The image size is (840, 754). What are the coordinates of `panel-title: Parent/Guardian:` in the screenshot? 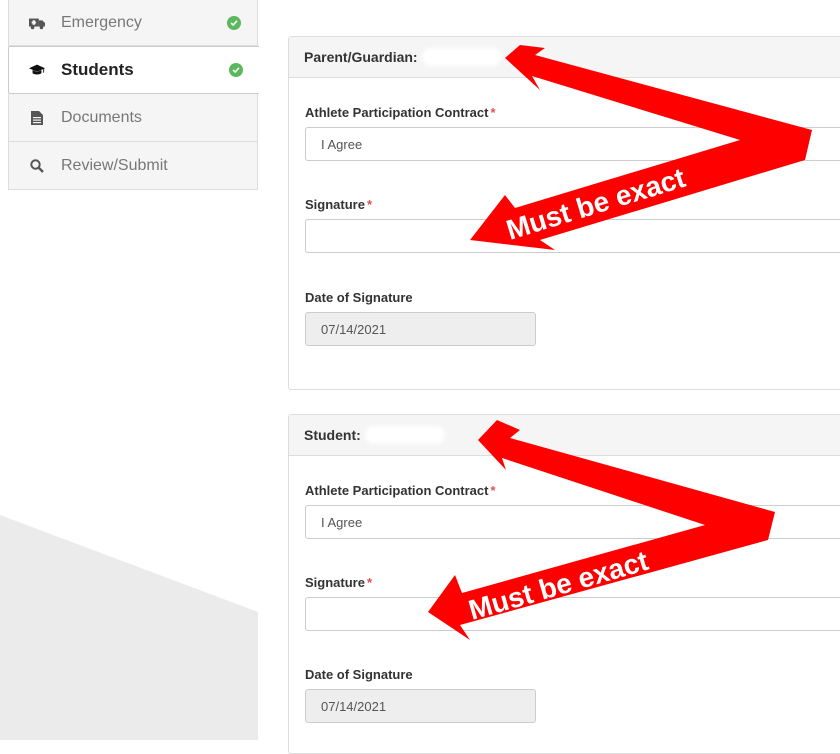 It's located at (361, 57).